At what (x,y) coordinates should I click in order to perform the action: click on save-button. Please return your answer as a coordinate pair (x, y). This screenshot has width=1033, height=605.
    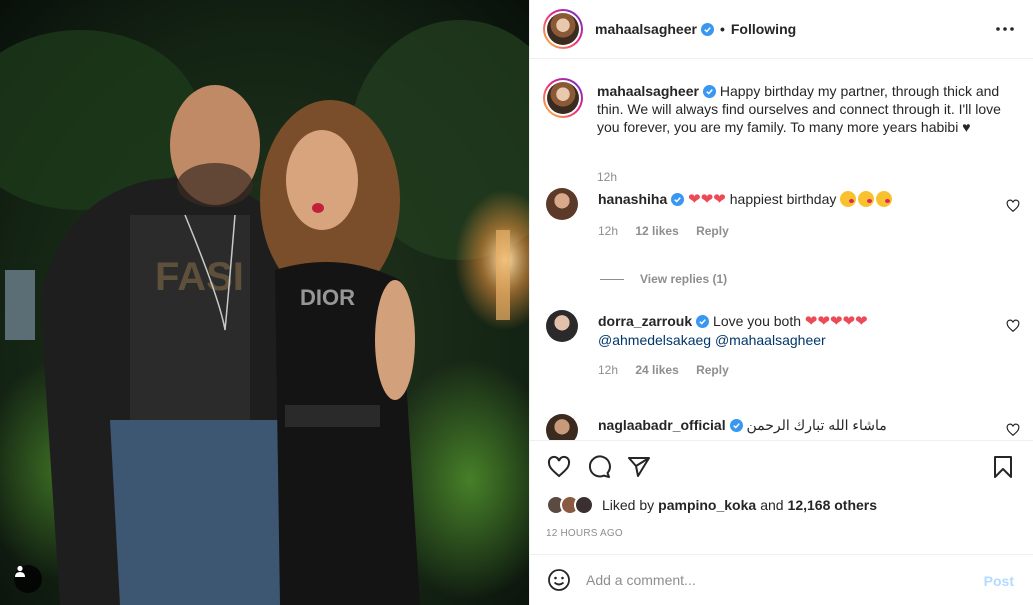
    Looking at the image, I should click on (1003, 467).